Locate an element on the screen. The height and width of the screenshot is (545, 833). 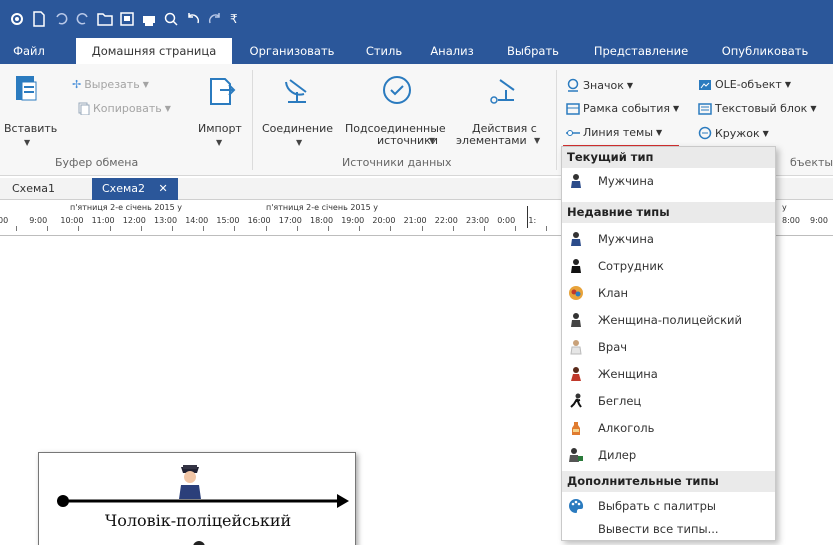
save-icon is located at coordinates (127, 19).